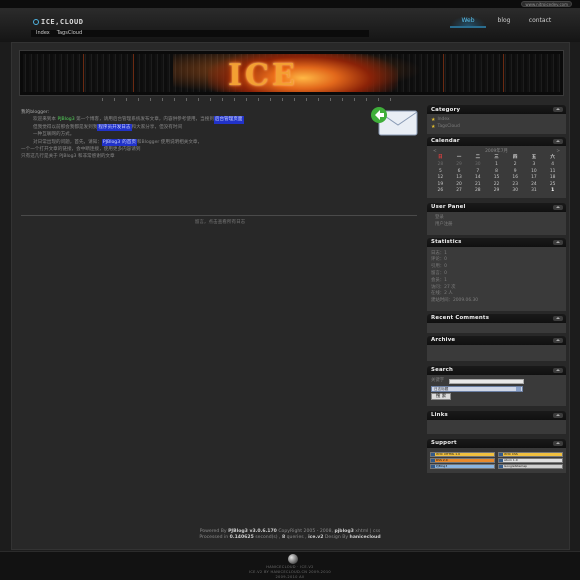  What do you see at coordinates (487, 381) in the screenshot?
I see `search-input` at bounding box center [487, 381].